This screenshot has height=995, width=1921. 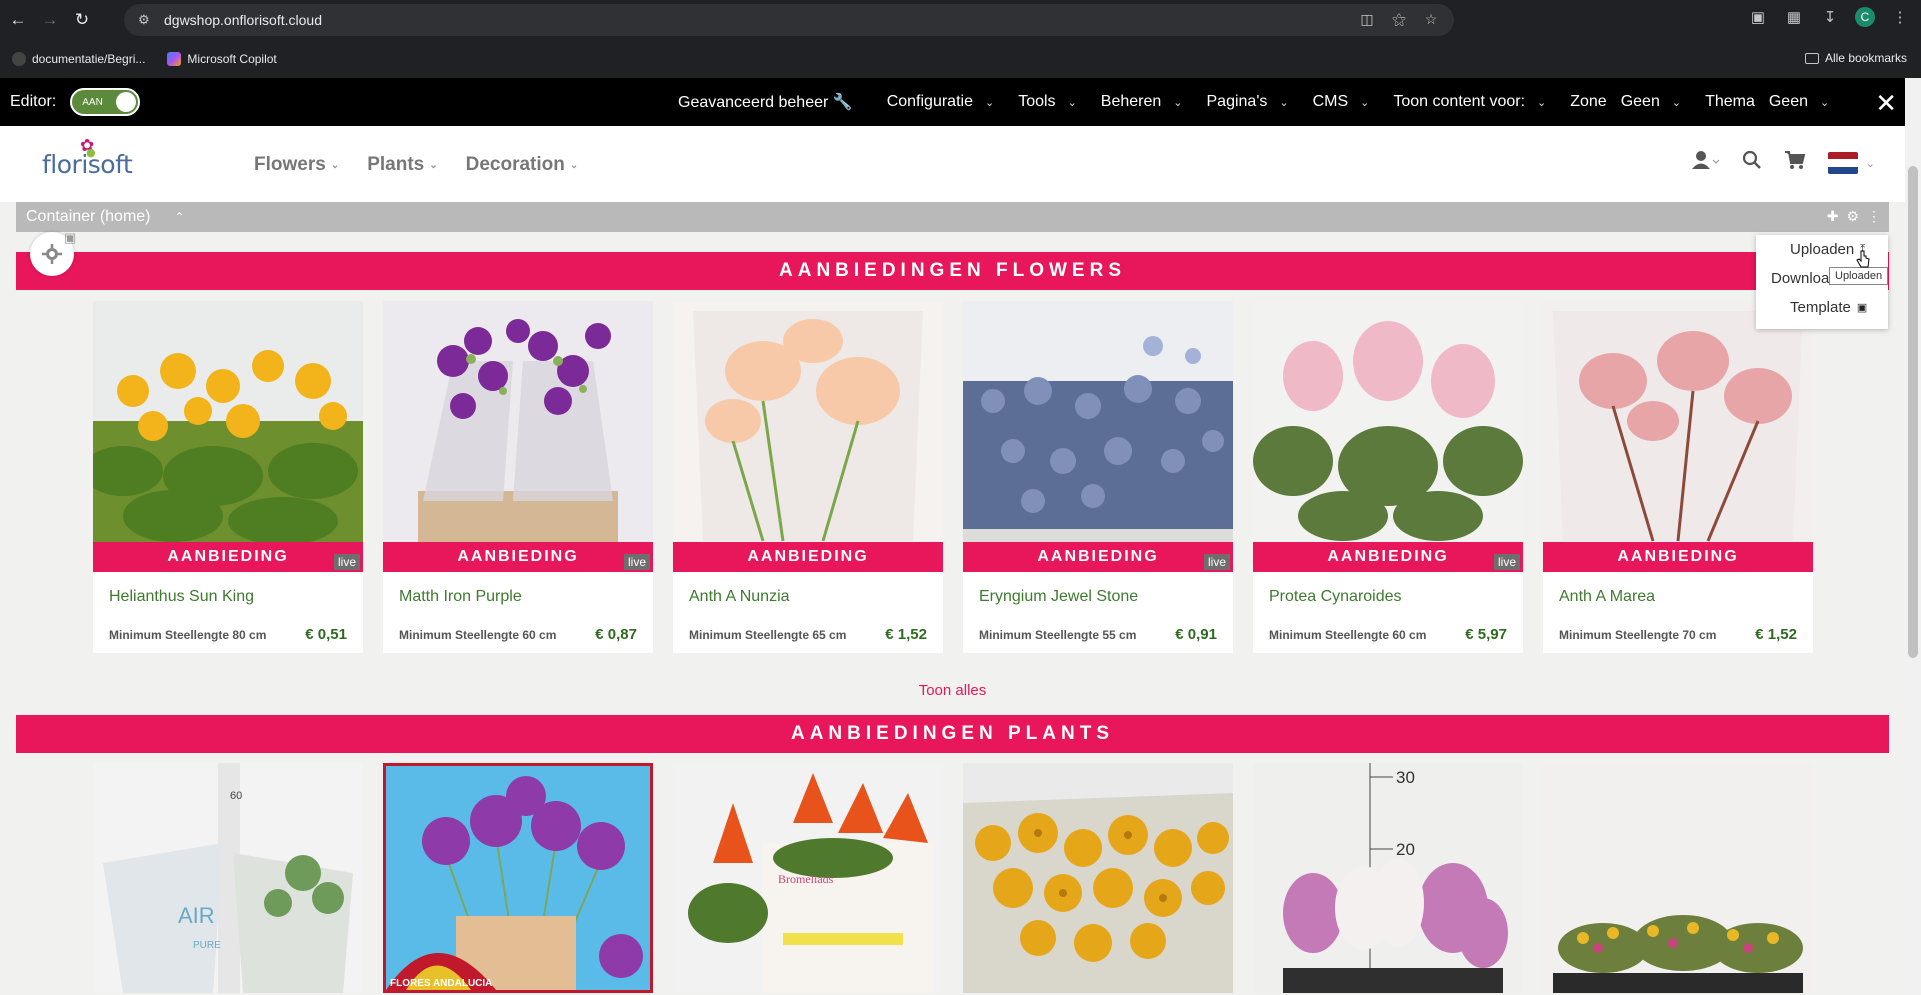 What do you see at coordinates (1863, 259) in the screenshot?
I see `hand-cursor-icon` at bounding box center [1863, 259].